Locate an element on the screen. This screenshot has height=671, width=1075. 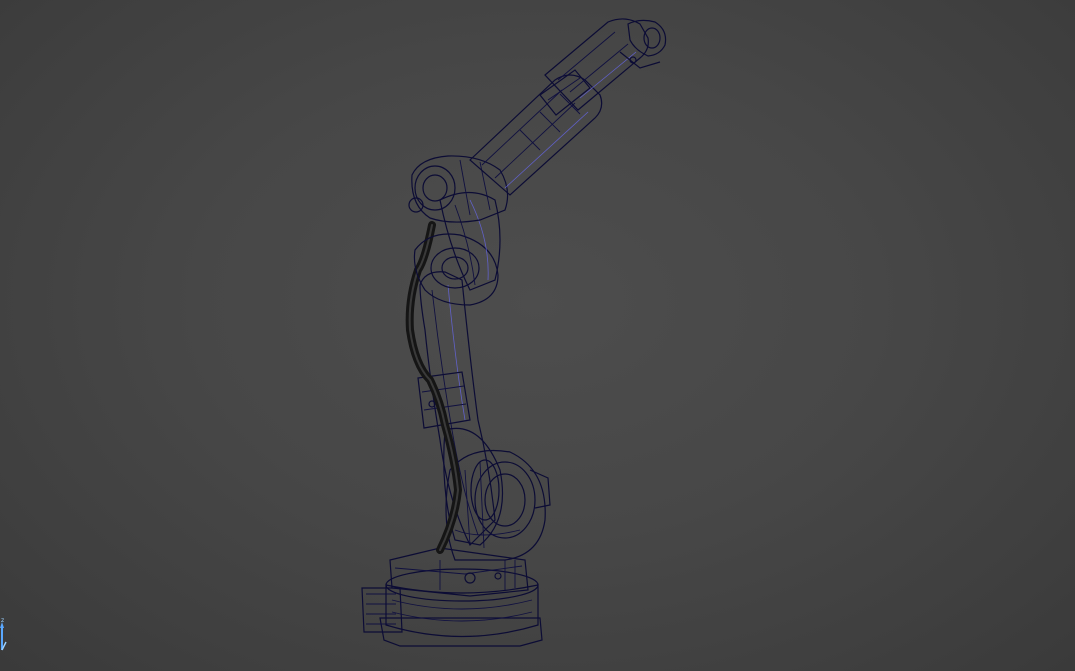
robot-wrist is located at coordinates (605, 64).